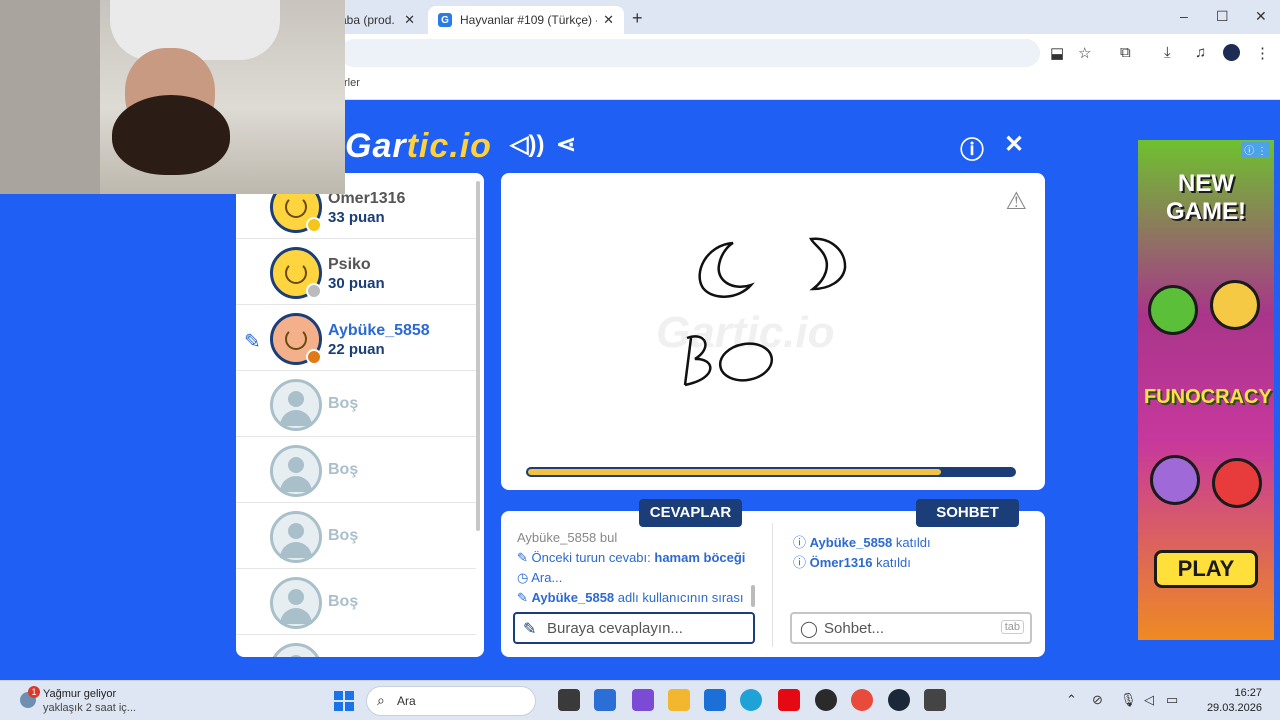 The image size is (1280, 720). I want to click on report-warning-icon: ⚠, so click(1016, 201).